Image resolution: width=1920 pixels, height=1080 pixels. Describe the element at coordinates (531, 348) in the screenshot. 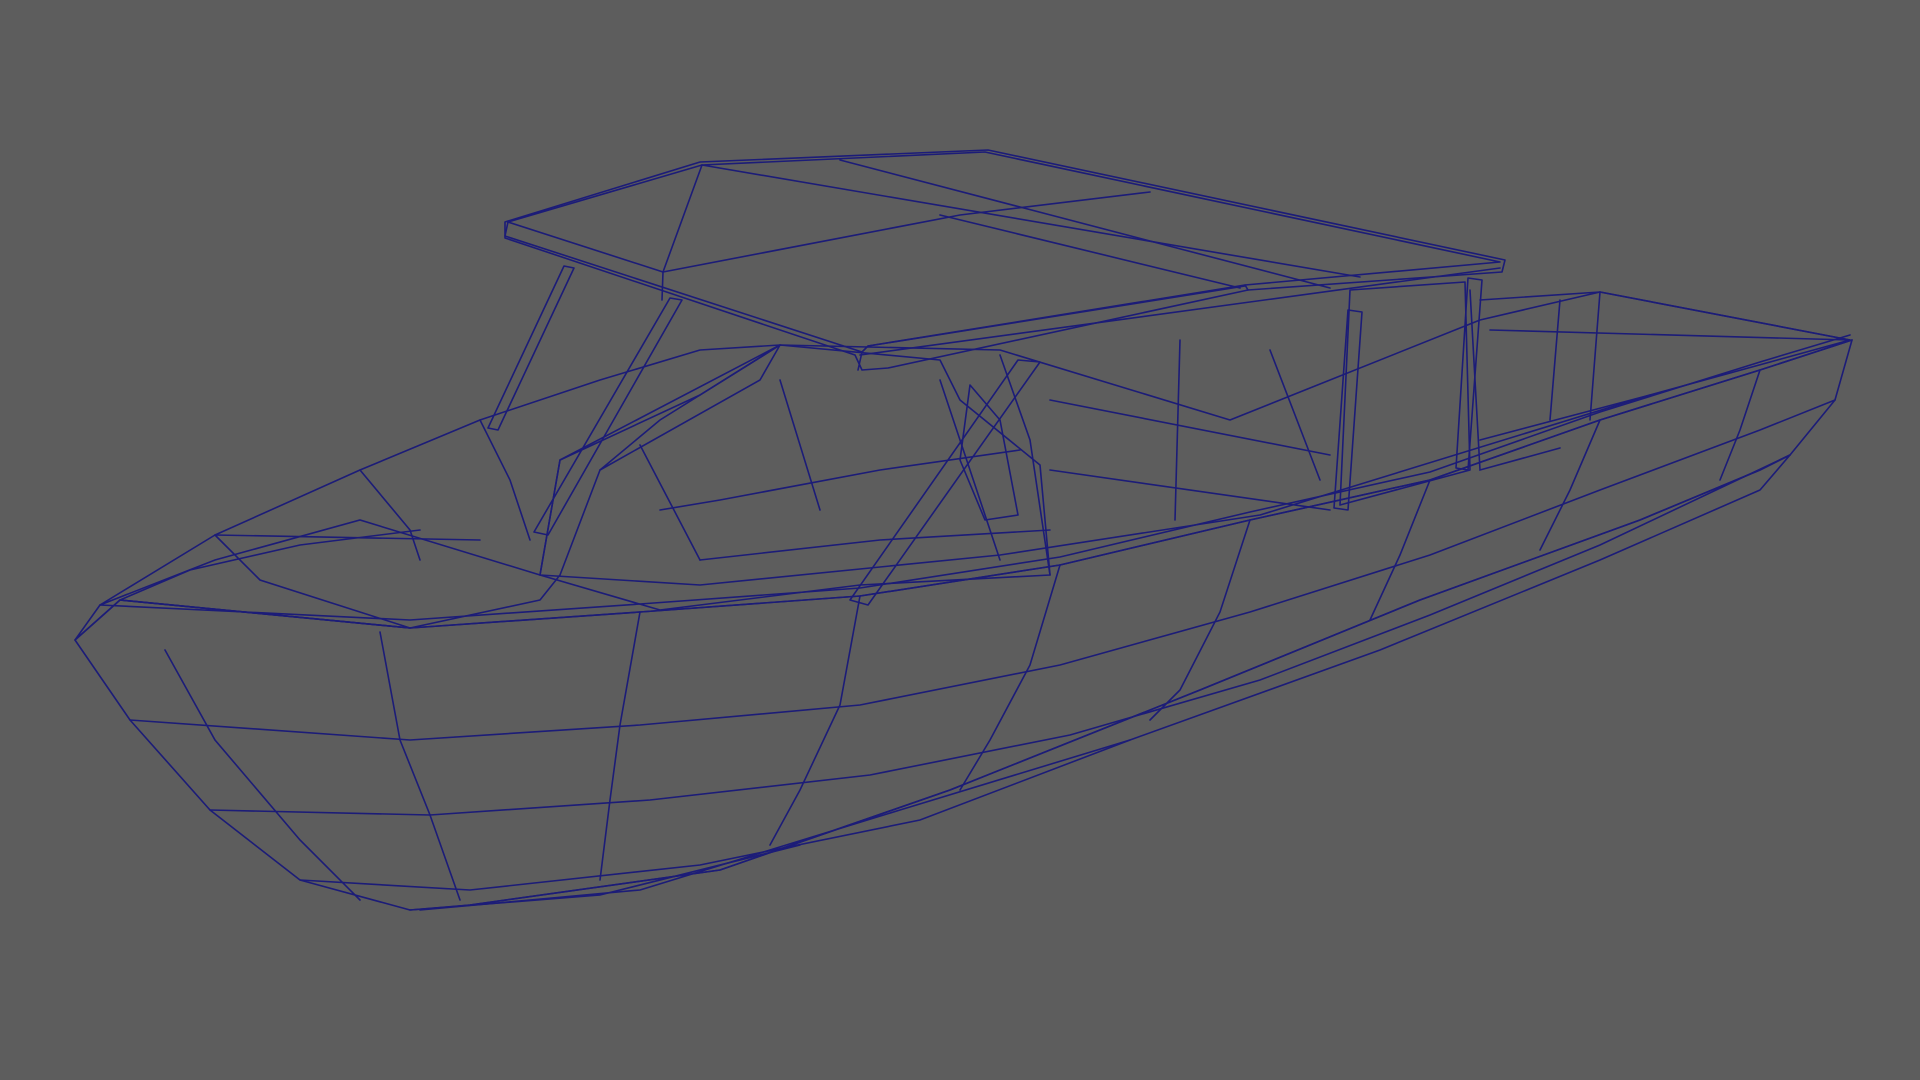

I see `strut-front-left` at that location.